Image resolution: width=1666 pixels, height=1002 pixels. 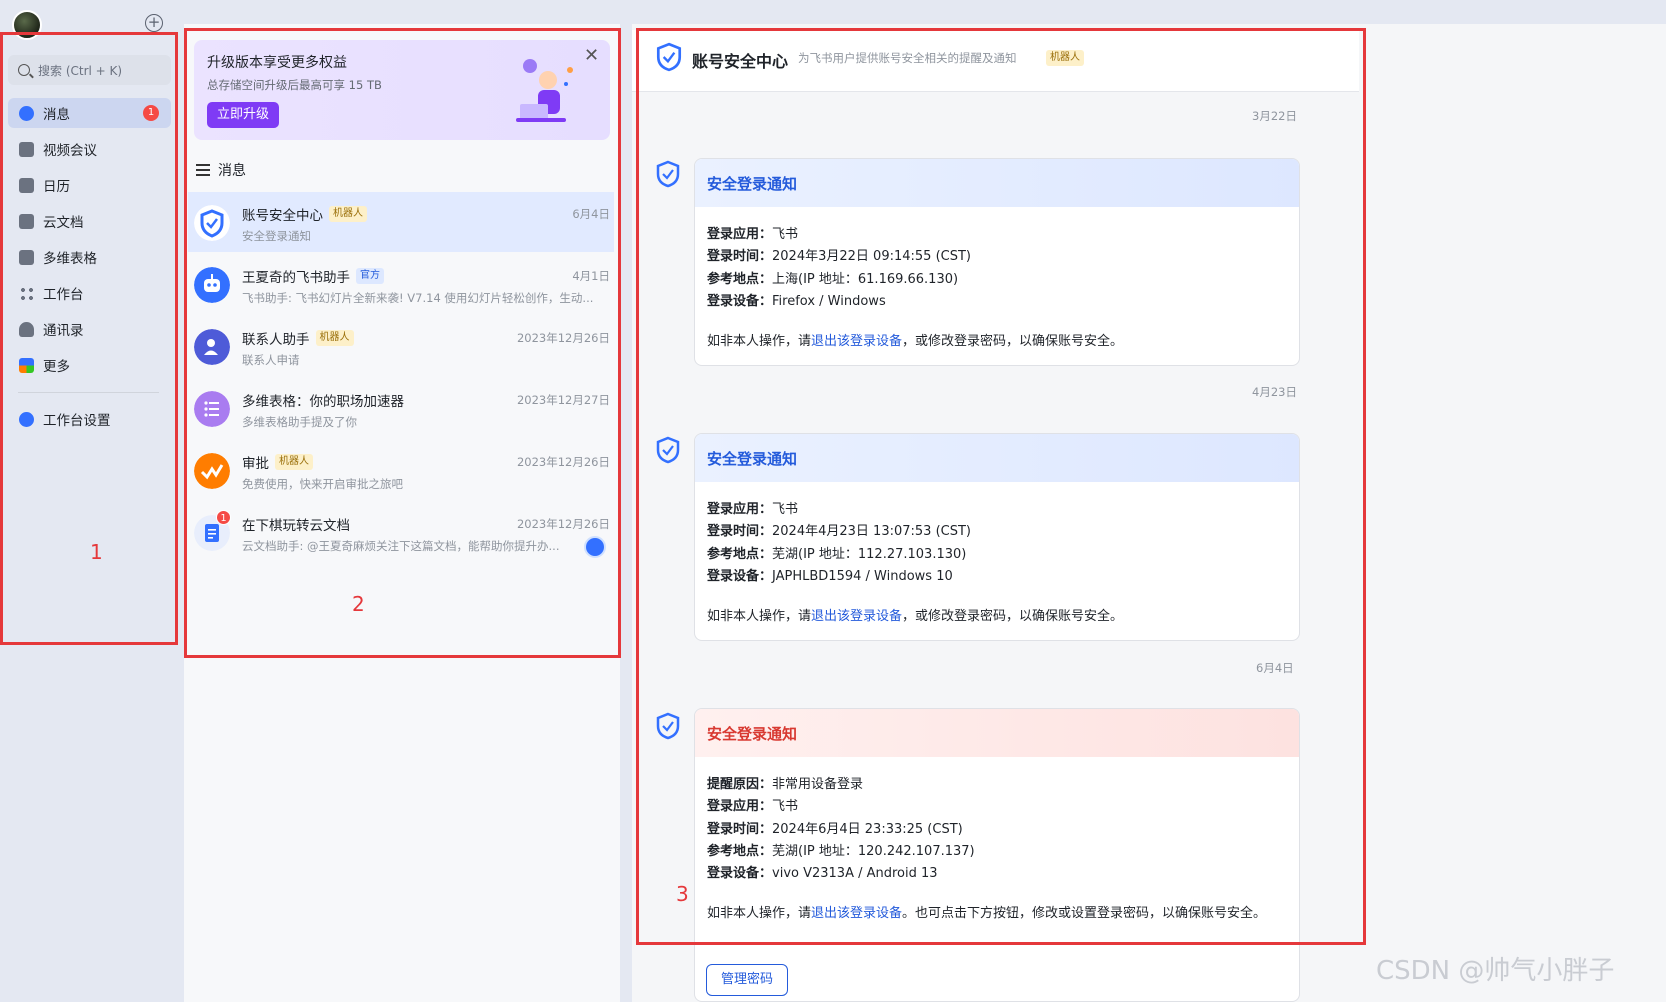 I want to click on sidebar-item-label: 工作台, so click(x=63, y=295).